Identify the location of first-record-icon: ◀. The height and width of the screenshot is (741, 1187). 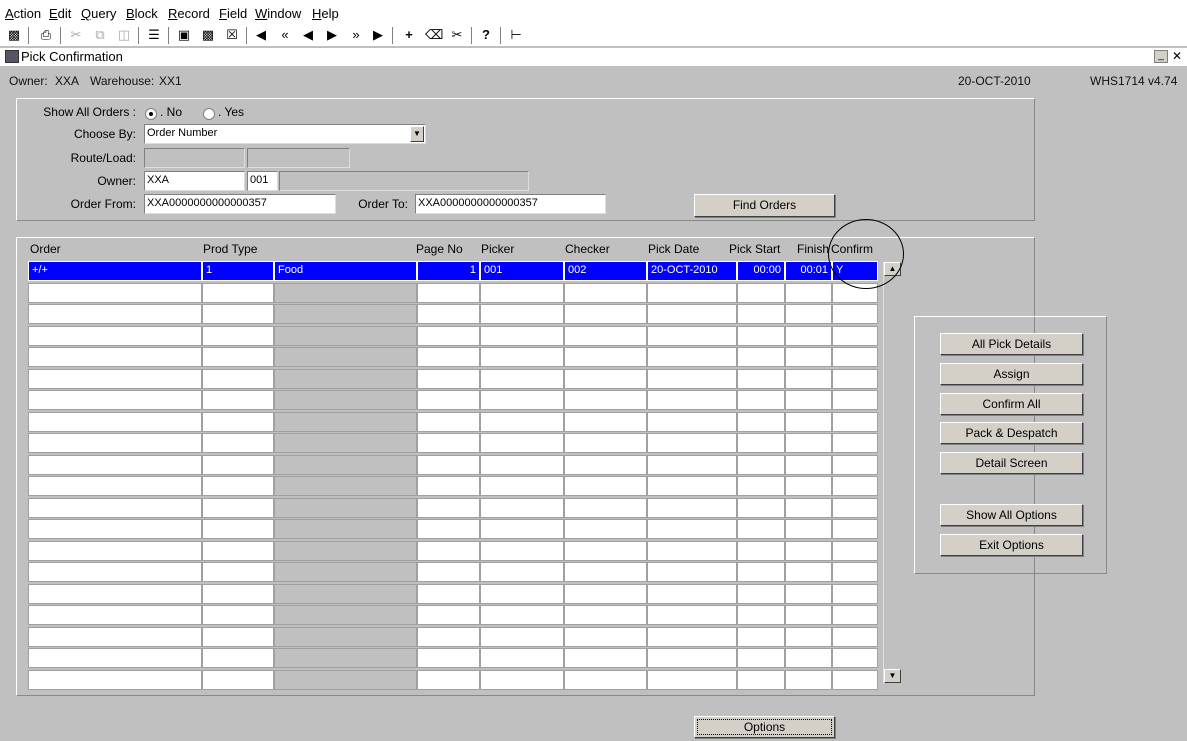
(261, 35).